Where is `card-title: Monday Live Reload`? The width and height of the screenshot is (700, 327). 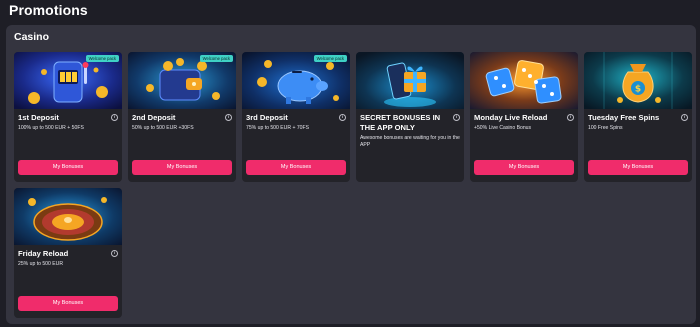 card-title: Monday Live Reload is located at coordinates (511, 117).